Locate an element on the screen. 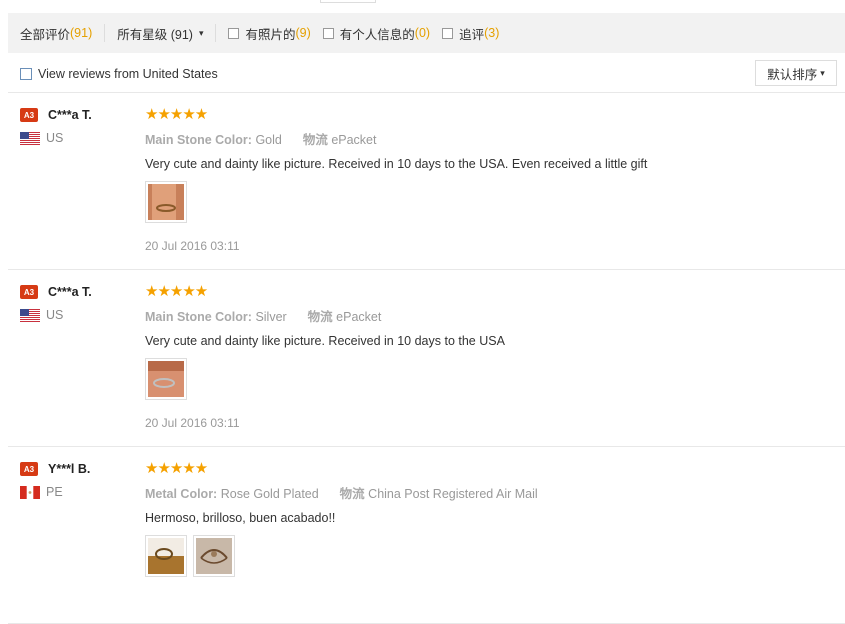 The height and width of the screenshot is (624, 845). reviewer-name: Y***l B. is located at coordinates (69, 469).